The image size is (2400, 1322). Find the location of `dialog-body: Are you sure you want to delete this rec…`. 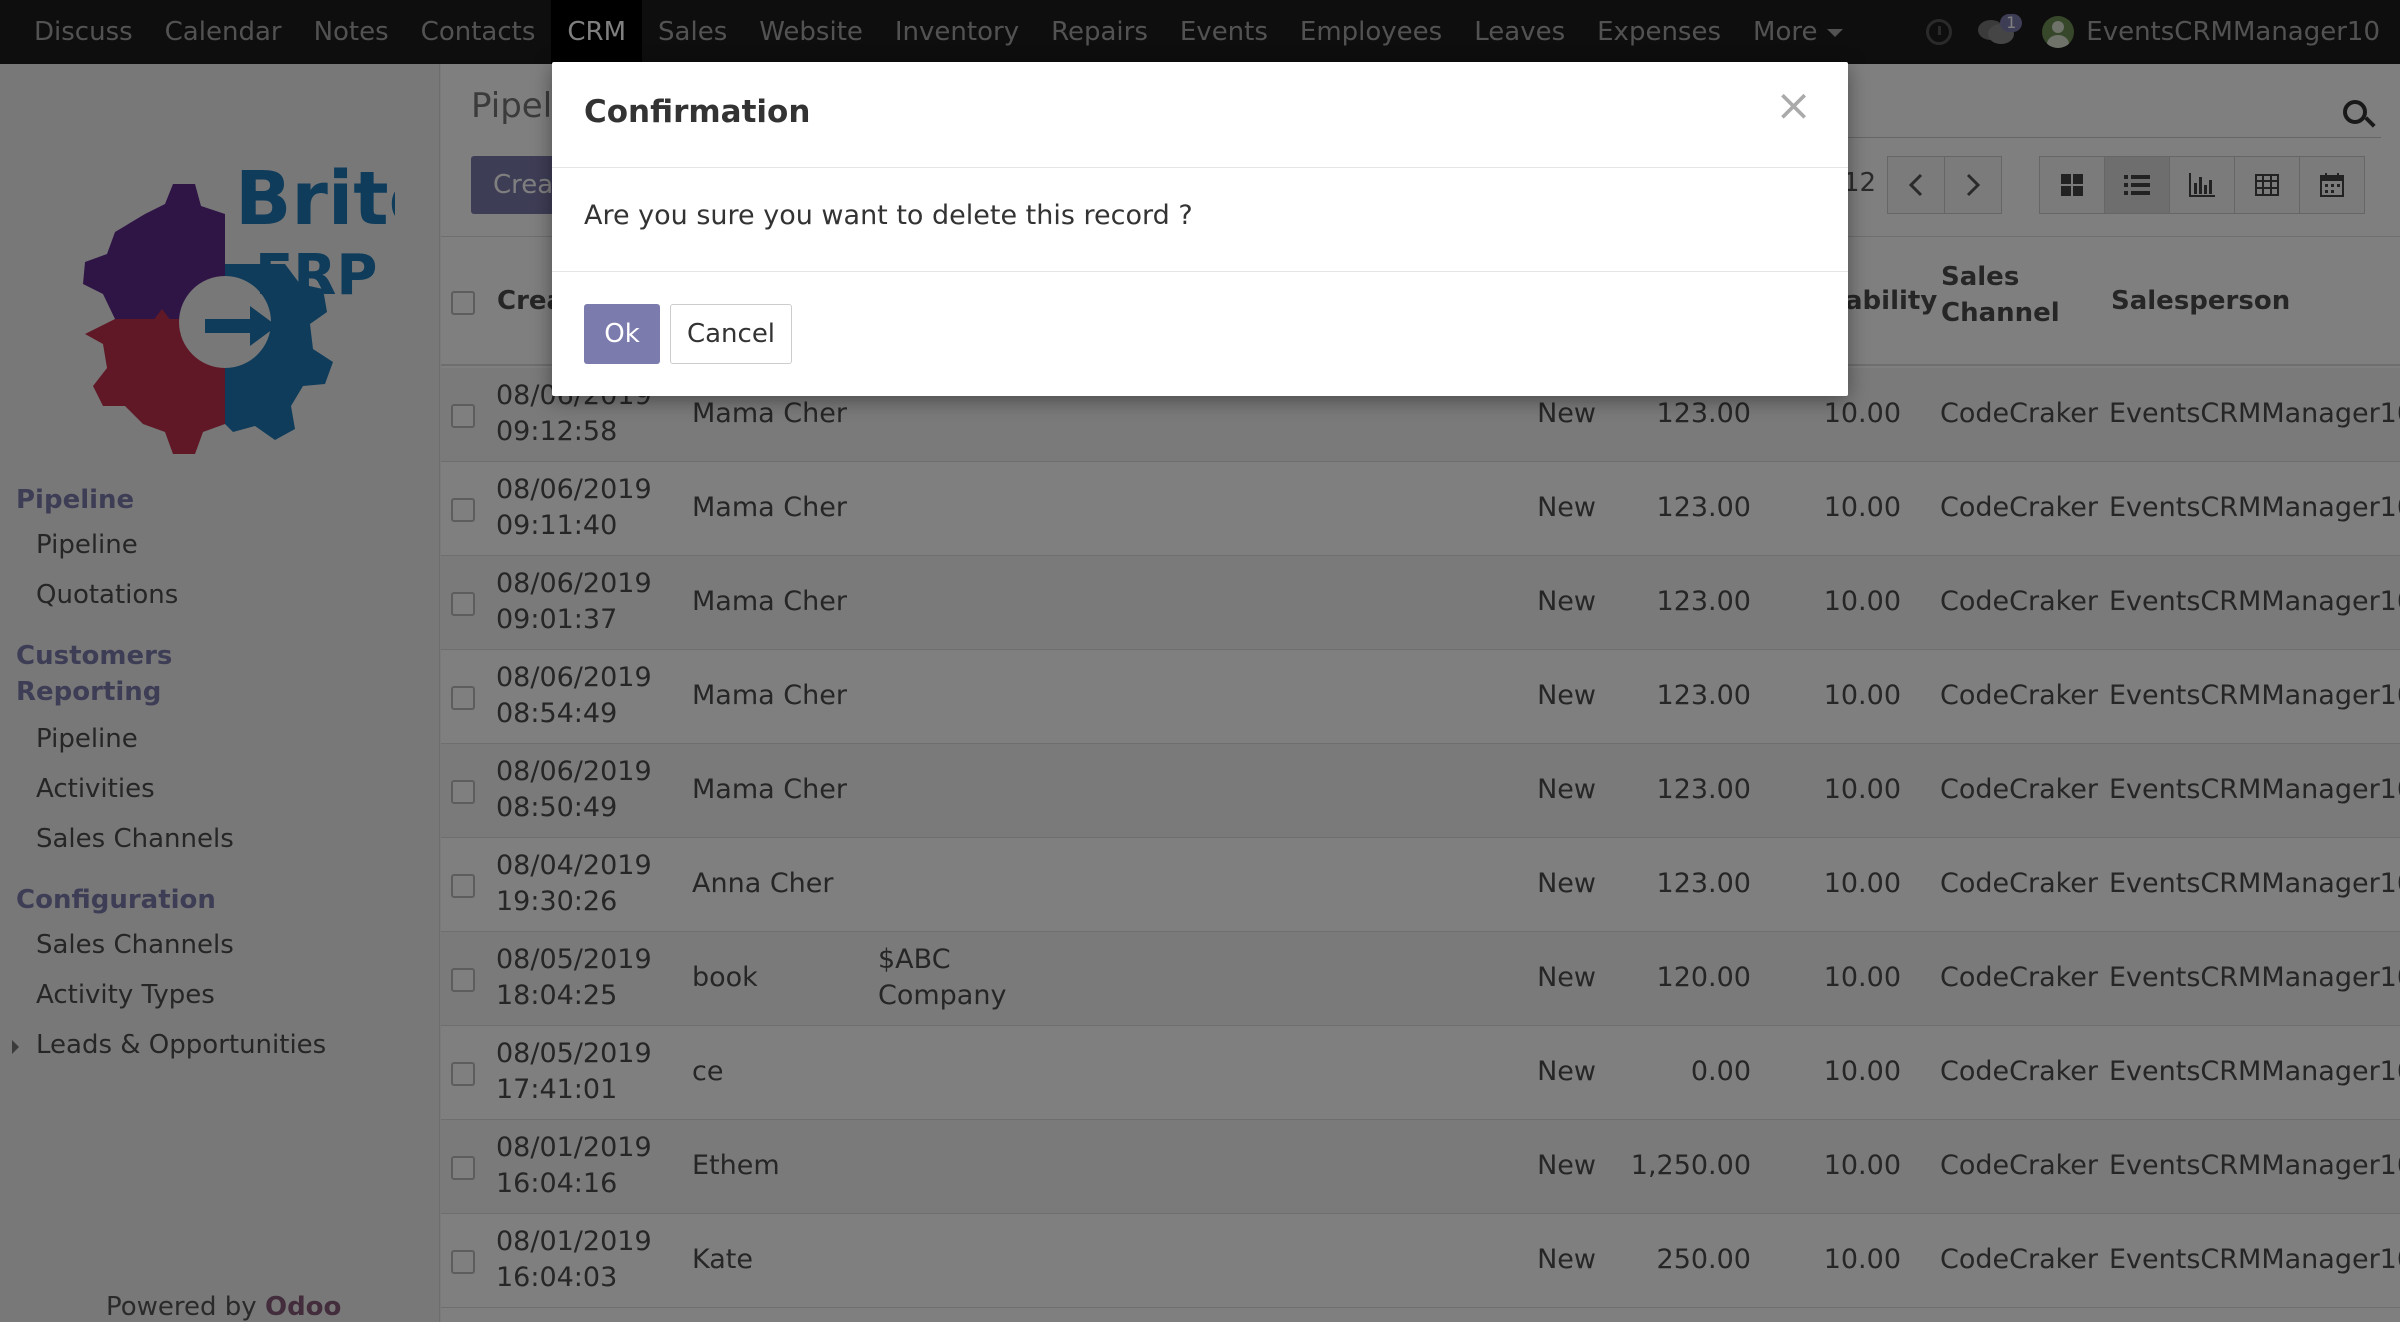

dialog-body: Are you sure you want to delete this rec… is located at coordinates (1200, 220).